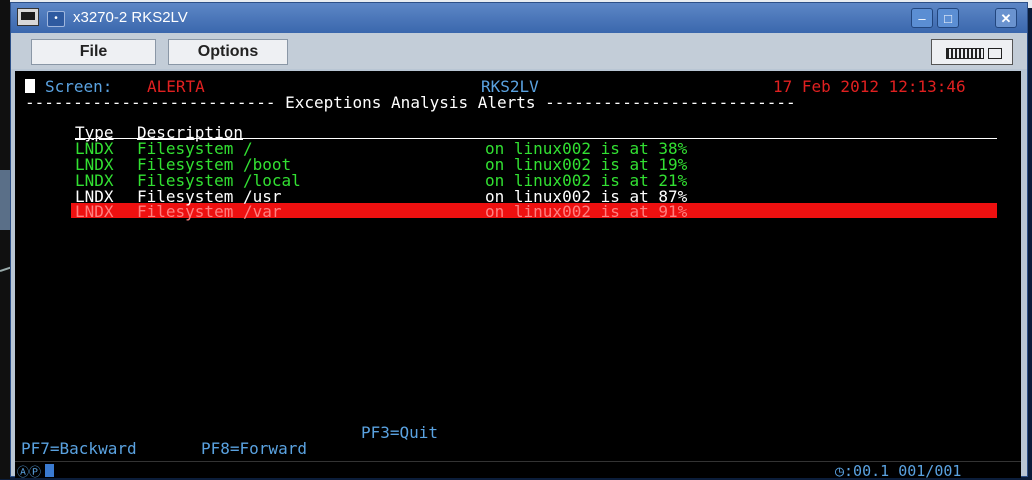 This screenshot has width=1032, height=480. I want to click on keyboard-status-icon: ⒶⓅ, so click(29, 472).